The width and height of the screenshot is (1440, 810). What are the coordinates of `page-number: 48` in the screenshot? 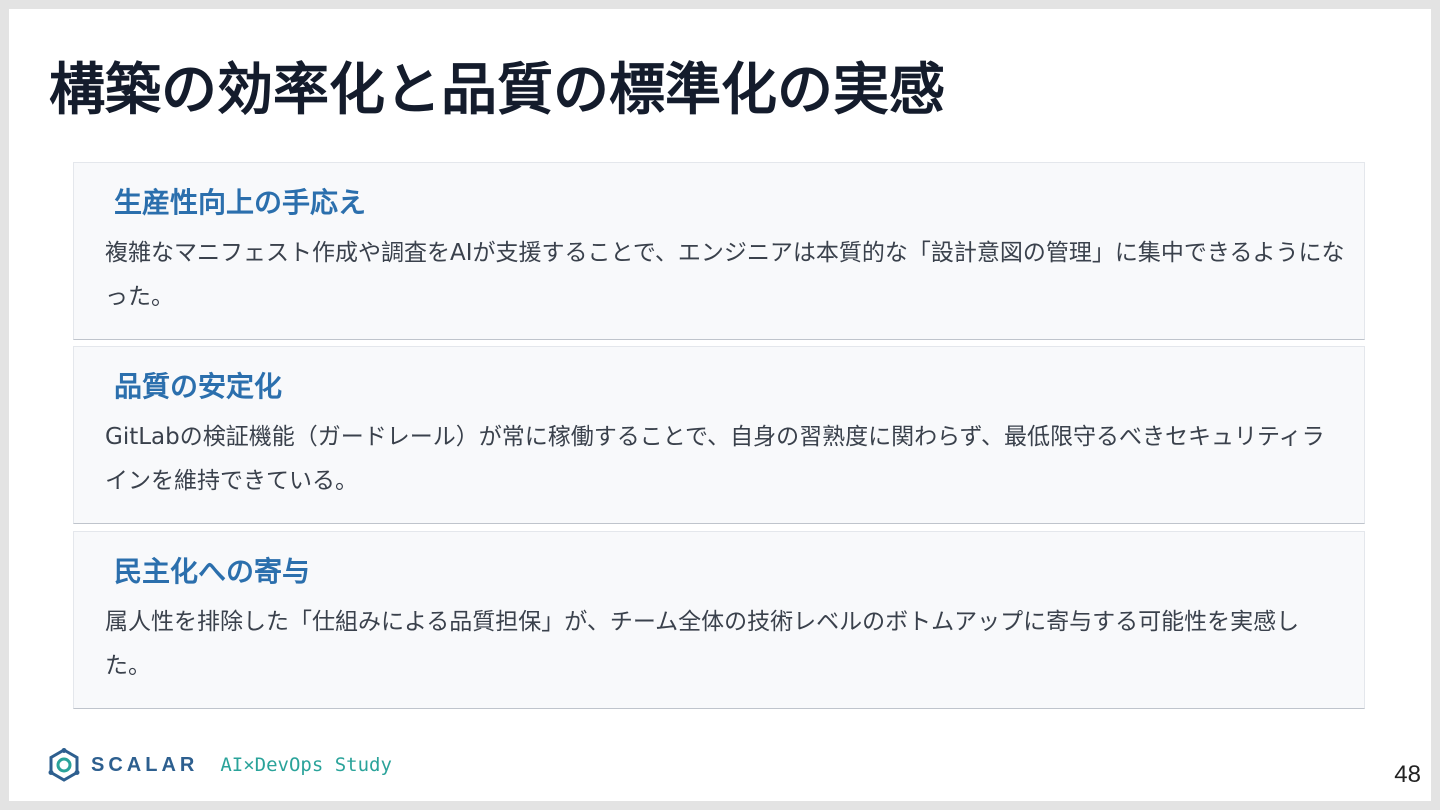 It's located at (1407, 774).